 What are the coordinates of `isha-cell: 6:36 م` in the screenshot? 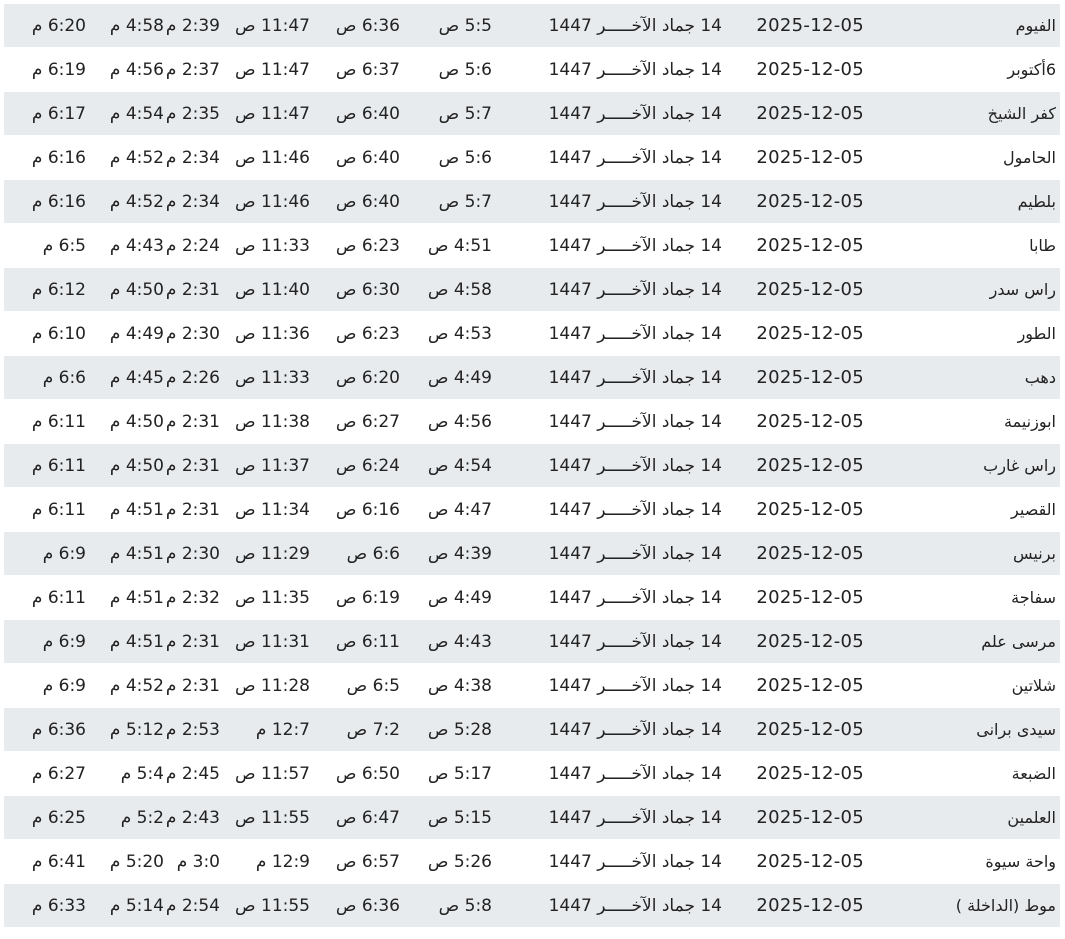 It's located at (58, 730).